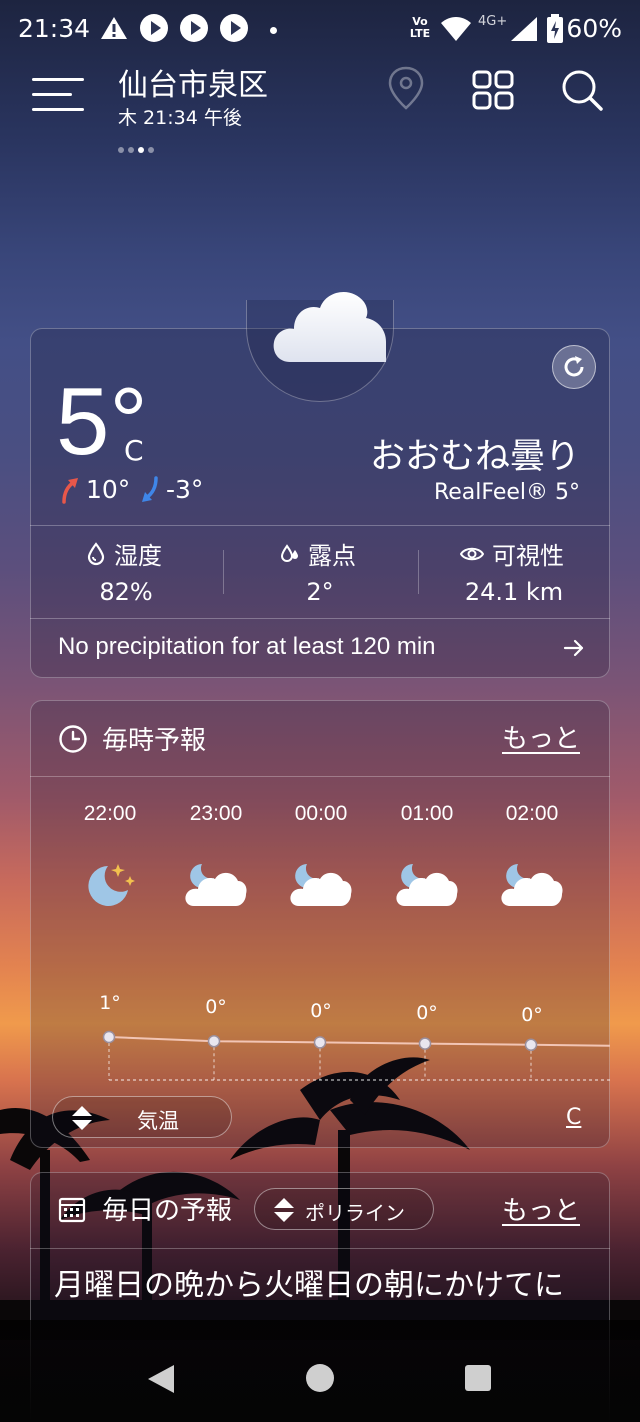 The image size is (640, 1422). Describe the element at coordinates (193, 82) in the screenshot. I see `location-title: 仙台市泉区` at that location.